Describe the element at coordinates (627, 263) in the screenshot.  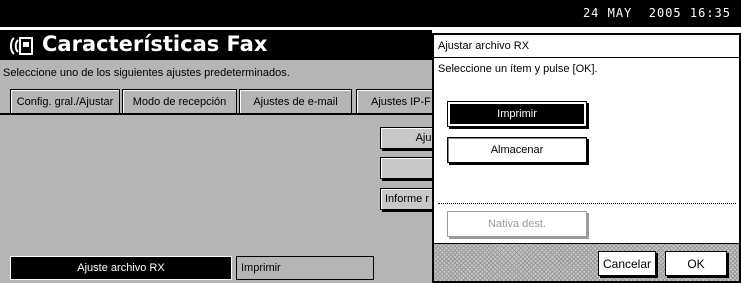
I see `cancel-button: Cancelar` at that location.